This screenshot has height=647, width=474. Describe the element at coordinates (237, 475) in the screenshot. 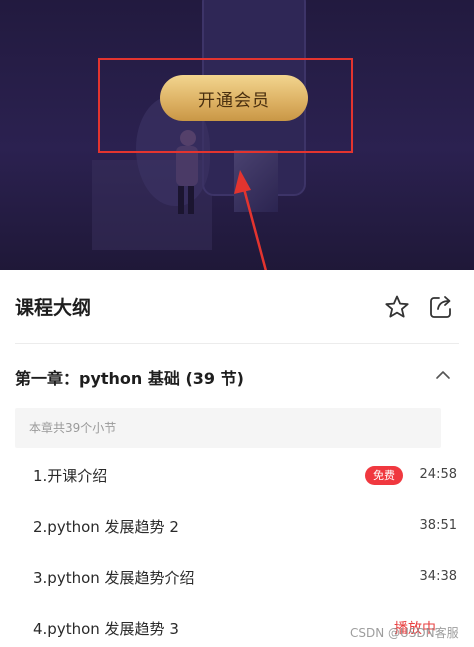

I see `lesson-item: 1.开课介绍 免费 24:58` at that location.